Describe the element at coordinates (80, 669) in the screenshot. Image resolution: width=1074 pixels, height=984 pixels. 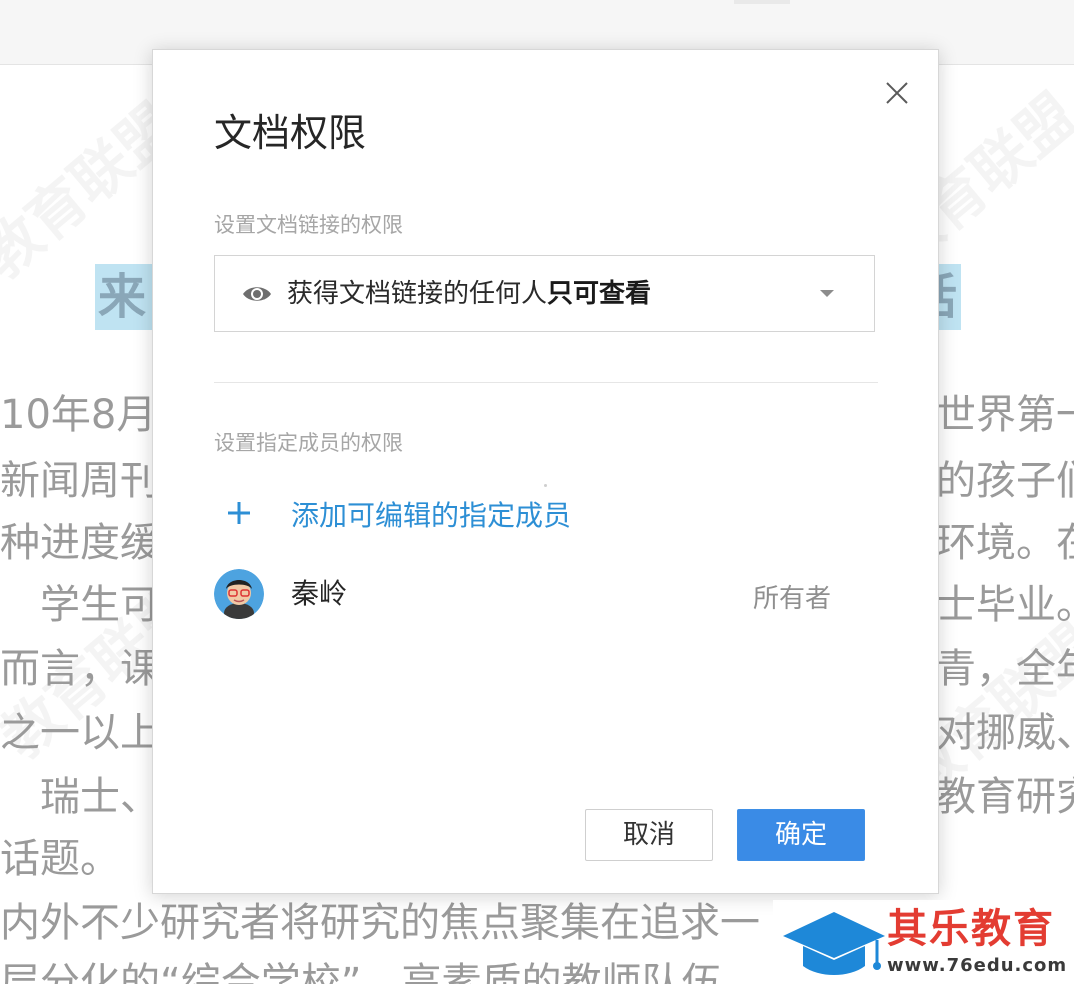
I see `line-left-text: 而言，课` at that location.